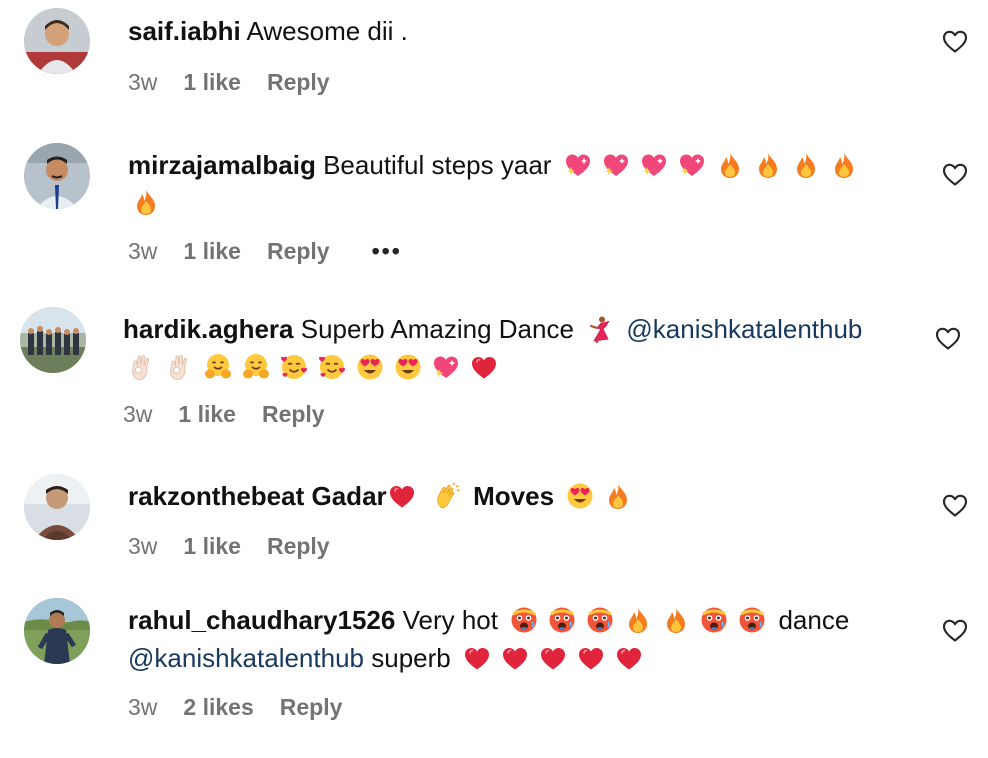 The height and width of the screenshot is (758, 988). I want to click on comment-text: Beautiful steps yaar, so click(437, 165).